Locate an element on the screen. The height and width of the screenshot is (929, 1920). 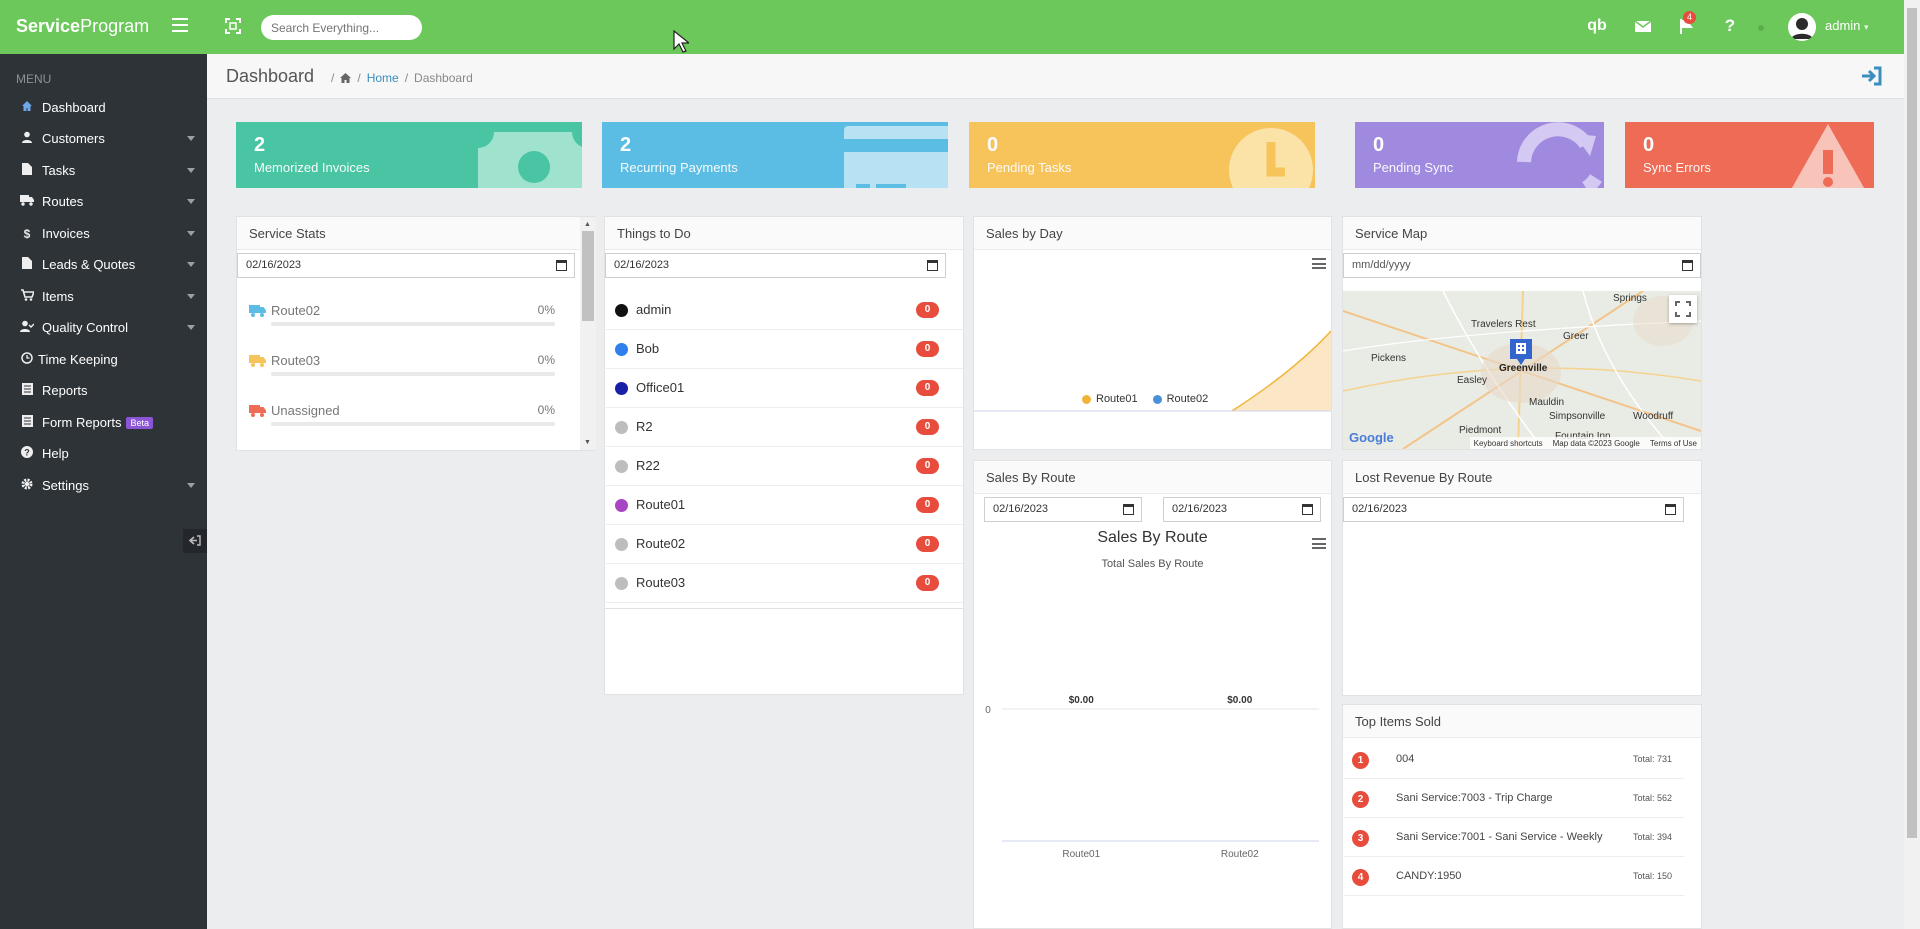
tile-pending-sync: 0 Pending Sync is located at coordinates (1479, 155).